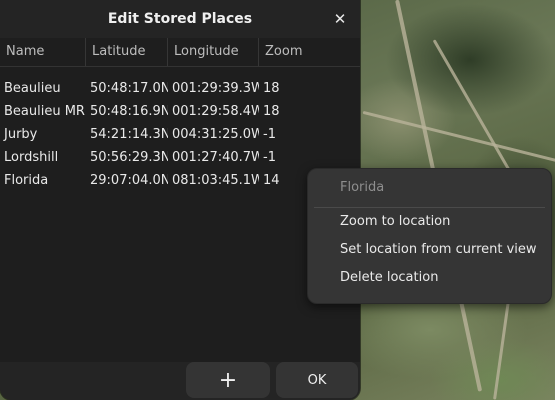 Image resolution: width=555 pixels, height=400 pixels. I want to click on cell-longitude: 004:31:25.0W, so click(215, 134).